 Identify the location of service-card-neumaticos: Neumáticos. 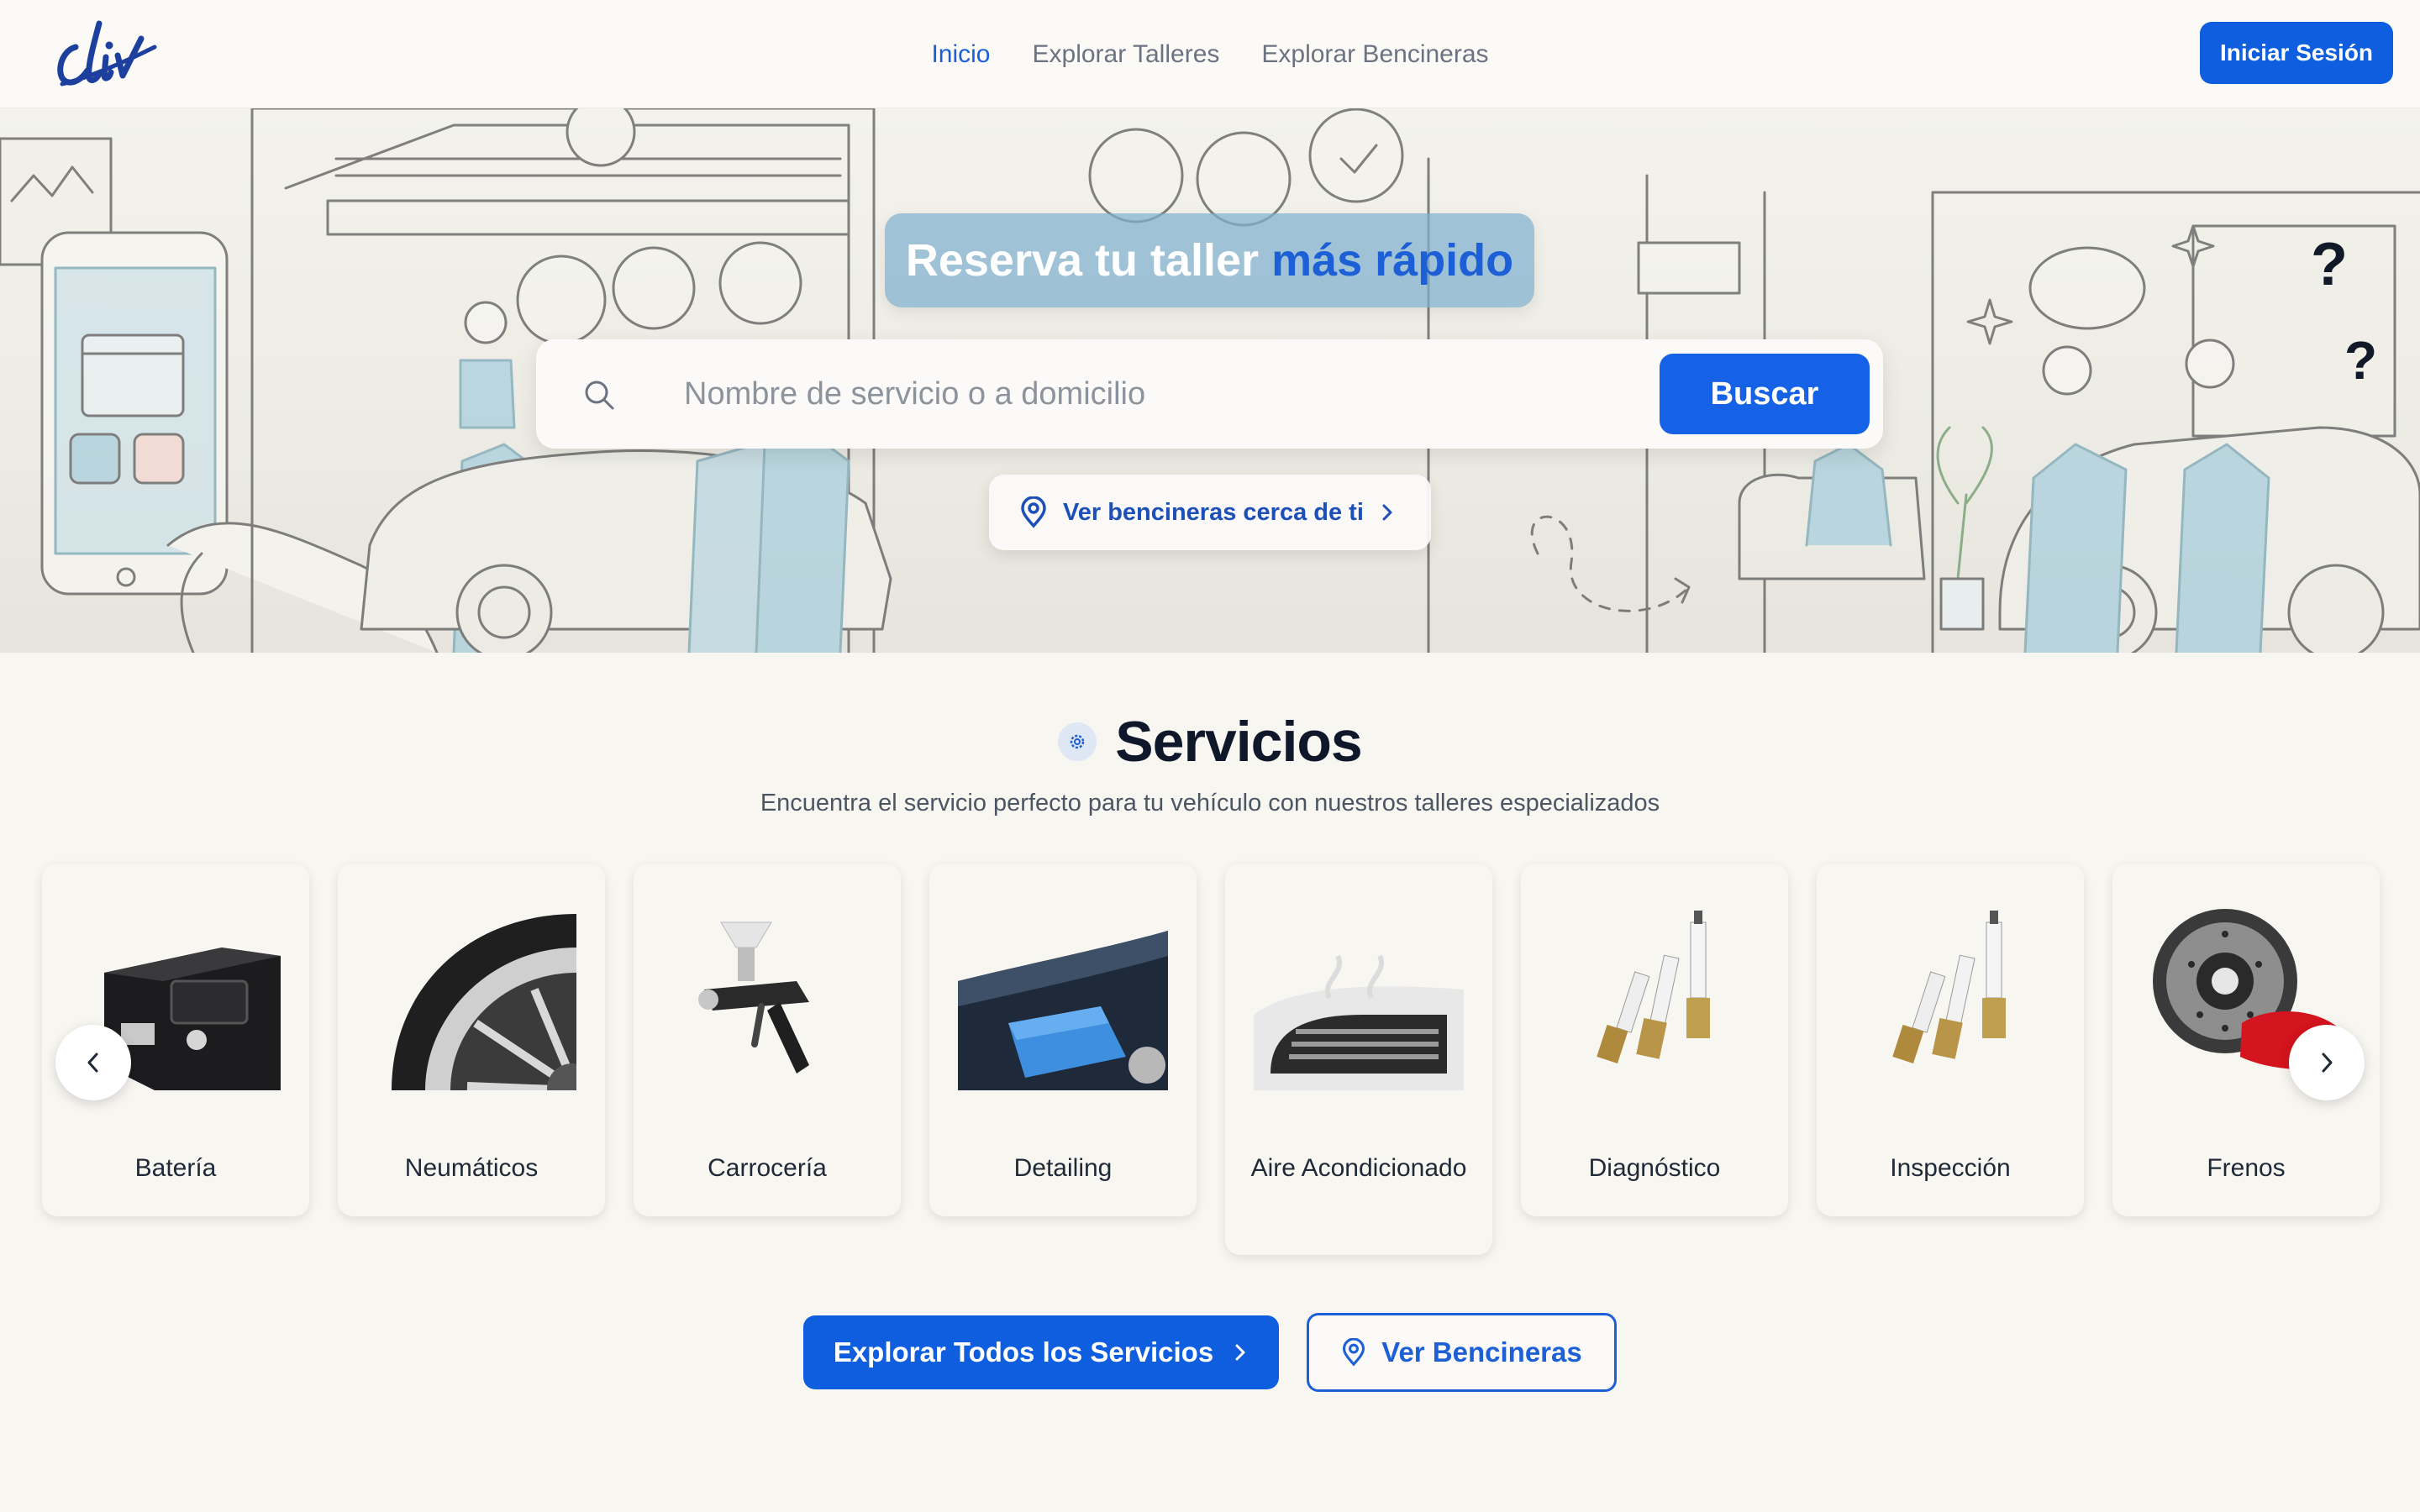
(471, 1040).